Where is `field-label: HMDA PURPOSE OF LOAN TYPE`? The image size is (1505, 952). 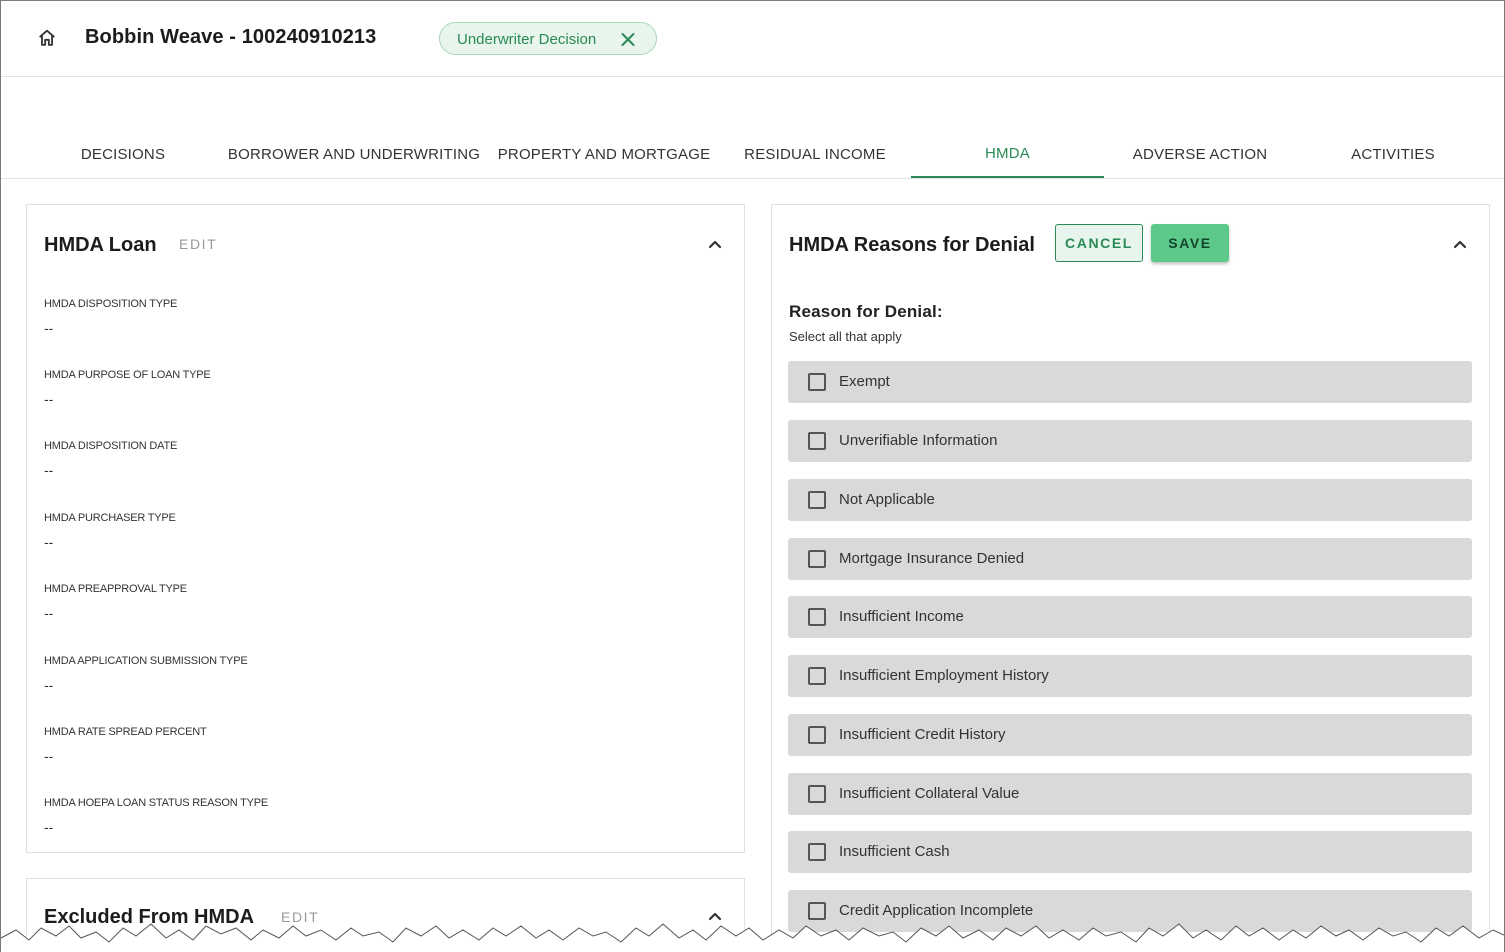 field-label: HMDA PURPOSE OF LOAN TYPE is located at coordinates (127, 375).